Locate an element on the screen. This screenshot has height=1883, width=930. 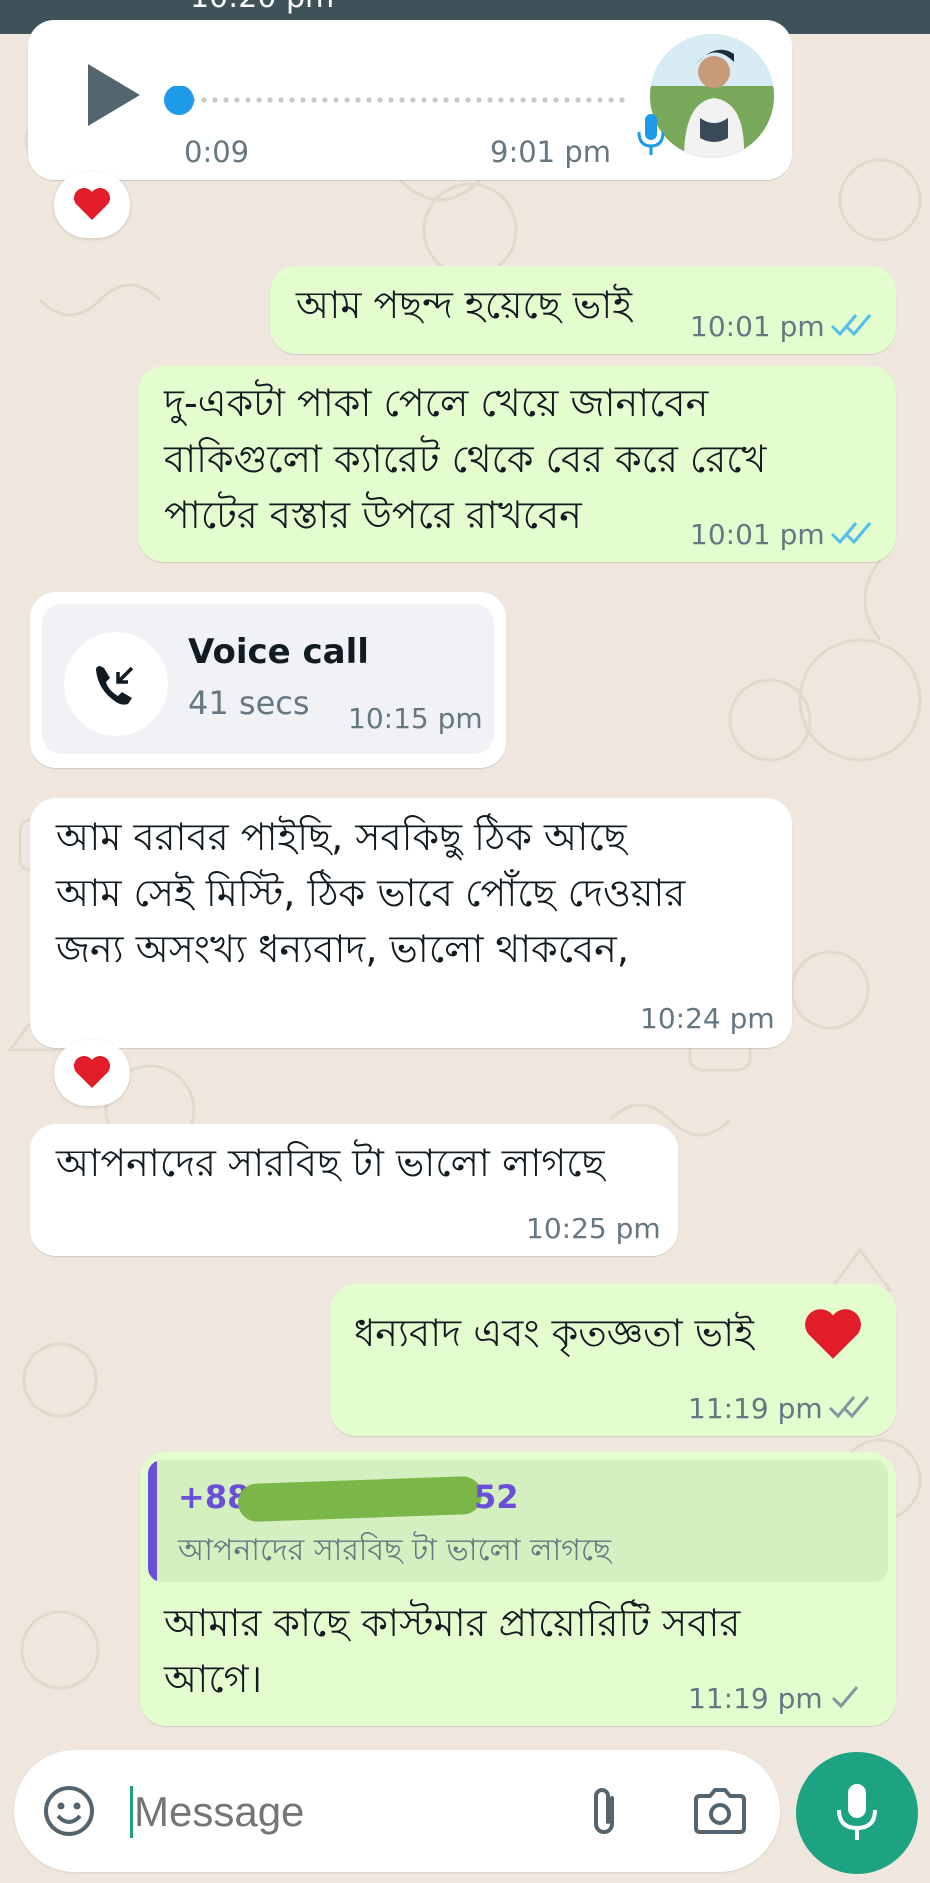
call-card: Voice call 41 secs 10:15 pm is located at coordinates (268, 679).